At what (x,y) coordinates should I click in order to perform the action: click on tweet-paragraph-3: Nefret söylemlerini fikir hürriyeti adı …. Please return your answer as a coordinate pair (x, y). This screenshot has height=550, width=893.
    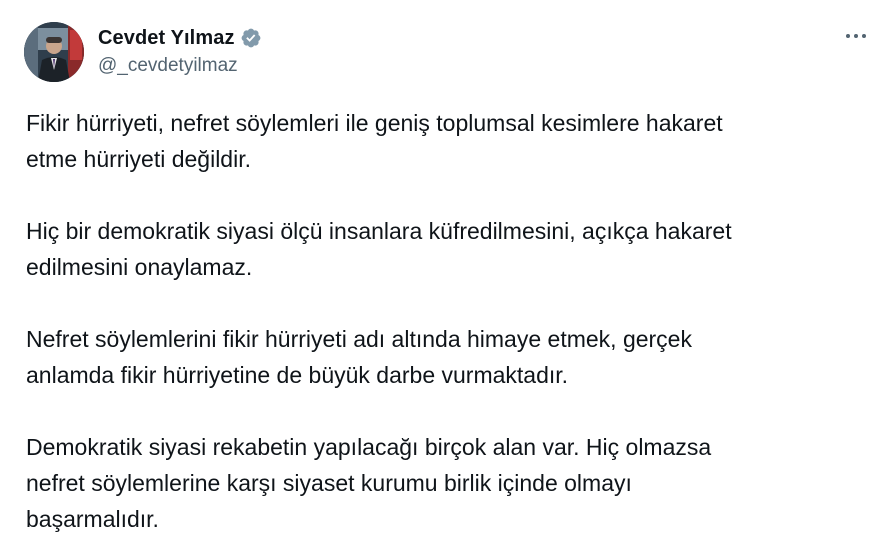
    Looking at the image, I should click on (451, 357).